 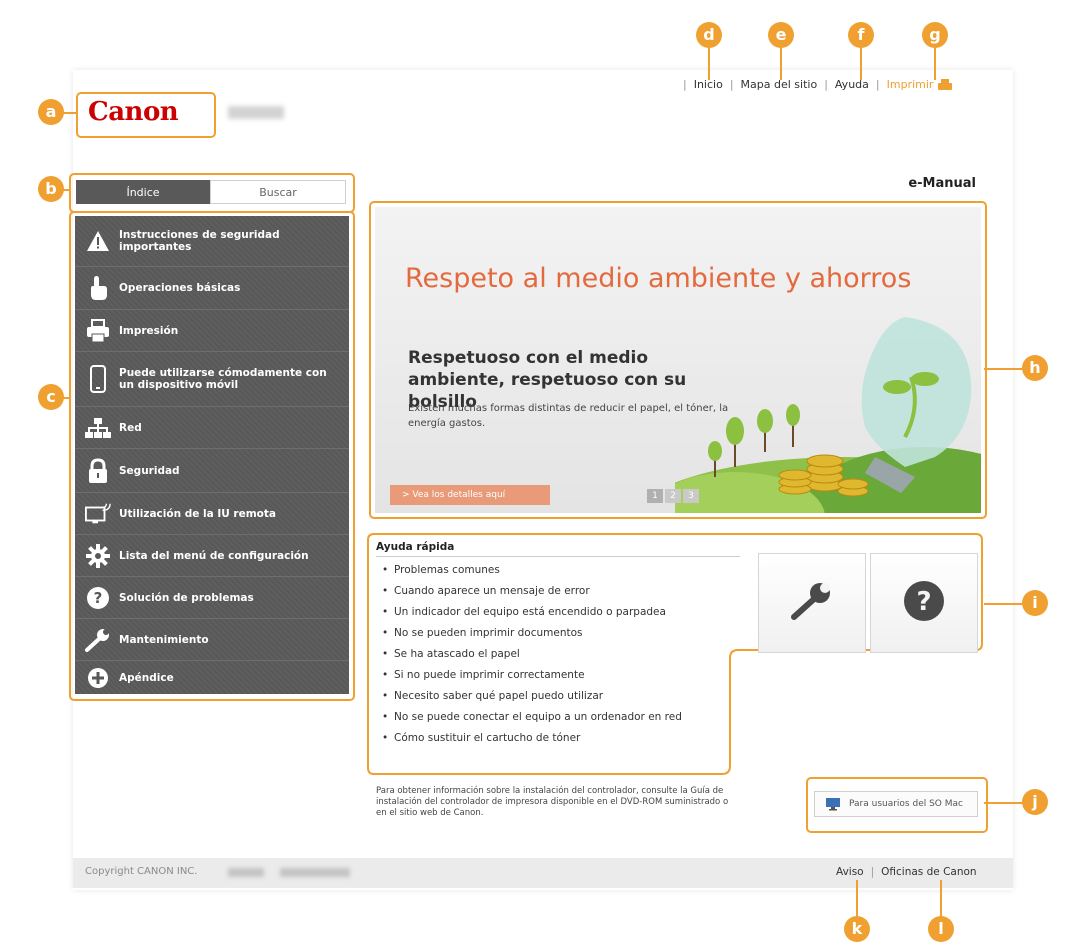 What do you see at coordinates (69, 113) in the screenshot?
I see `callout-a-line` at bounding box center [69, 113].